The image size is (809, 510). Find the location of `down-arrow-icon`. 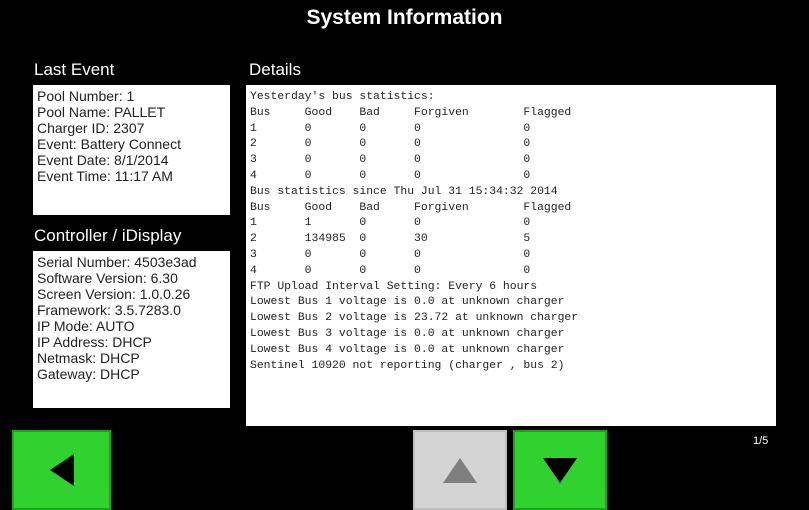

down-arrow-icon is located at coordinates (560, 470).